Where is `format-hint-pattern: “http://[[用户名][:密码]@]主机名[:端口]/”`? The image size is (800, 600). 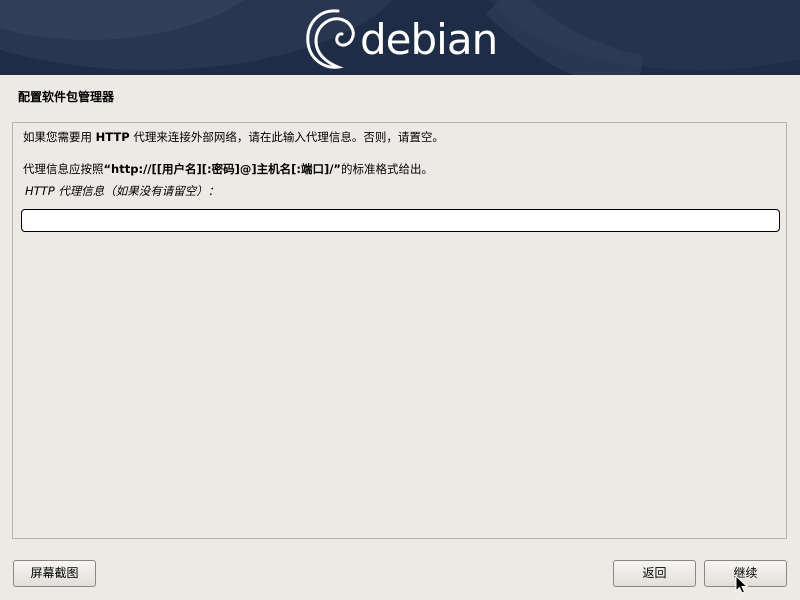
format-hint-pattern: “http://[[用户名][:密码]@]主机名[:端口]/” is located at coordinates (222, 169).